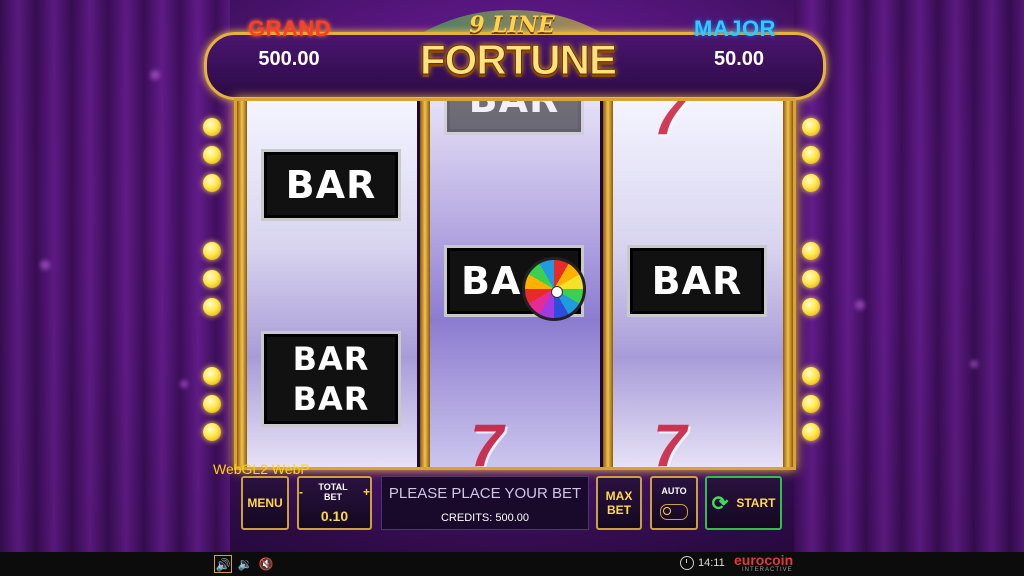  I want to click on fortune-wheel-icon, so click(554, 289).